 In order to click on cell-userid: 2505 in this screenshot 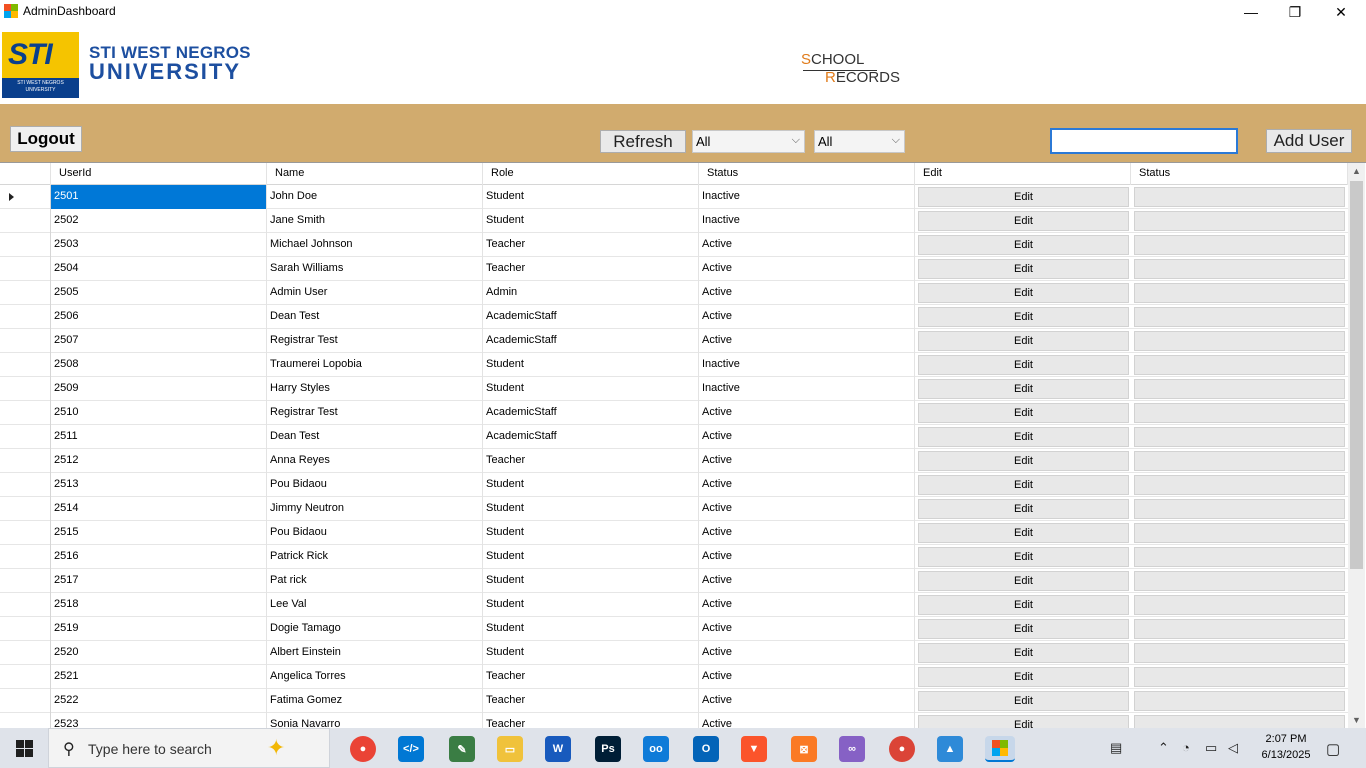, I will do `click(159, 293)`.